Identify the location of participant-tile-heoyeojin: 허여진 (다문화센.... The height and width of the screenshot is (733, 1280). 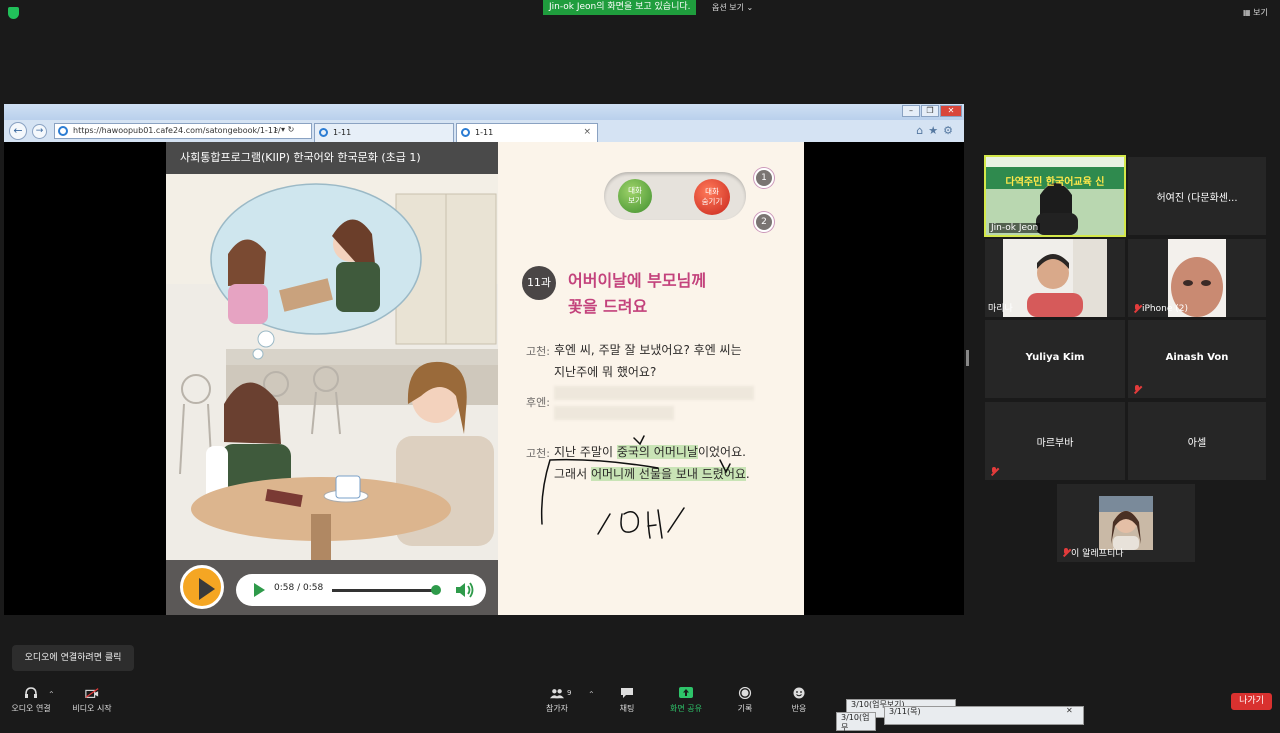
(1197, 196).